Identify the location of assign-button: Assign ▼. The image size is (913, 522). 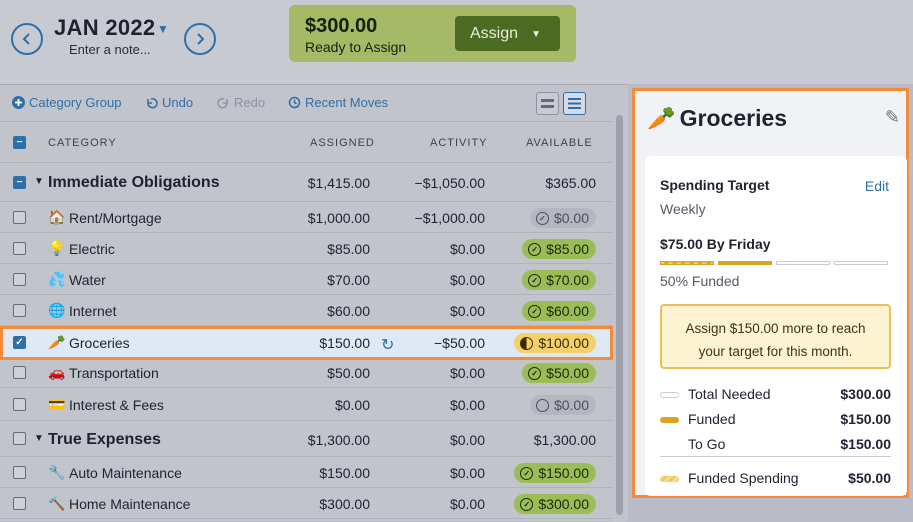
(507, 33).